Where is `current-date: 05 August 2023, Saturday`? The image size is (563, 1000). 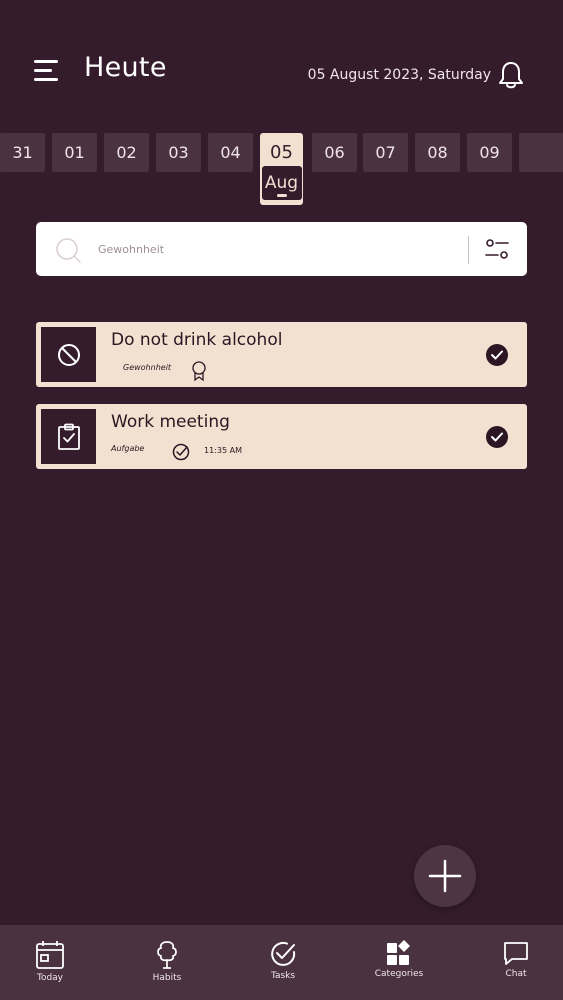 current-date: 05 August 2023, Saturday is located at coordinates (399, 75).